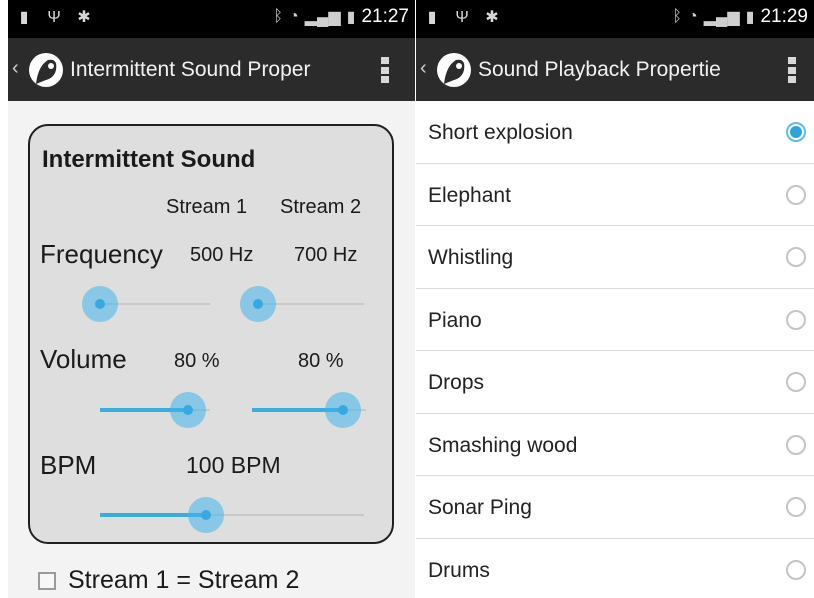 The width and height of the screenshot is (814, 598). What do you see at coordinates (503, 445) in the screenshot?
I see `sound-option-label: Smashing wood` at bounding box center [503, 445].